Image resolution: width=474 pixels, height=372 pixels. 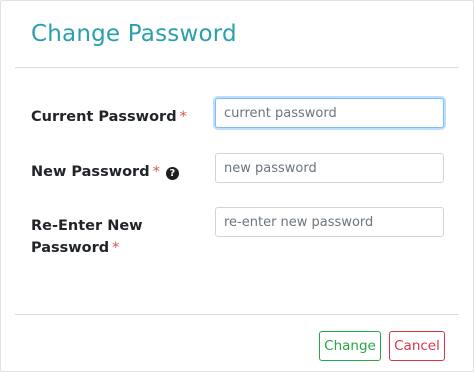 What do you see at coordinates (329, 168) in the screenshot?
I see `new-password-input` at bounding box center [329, 168].